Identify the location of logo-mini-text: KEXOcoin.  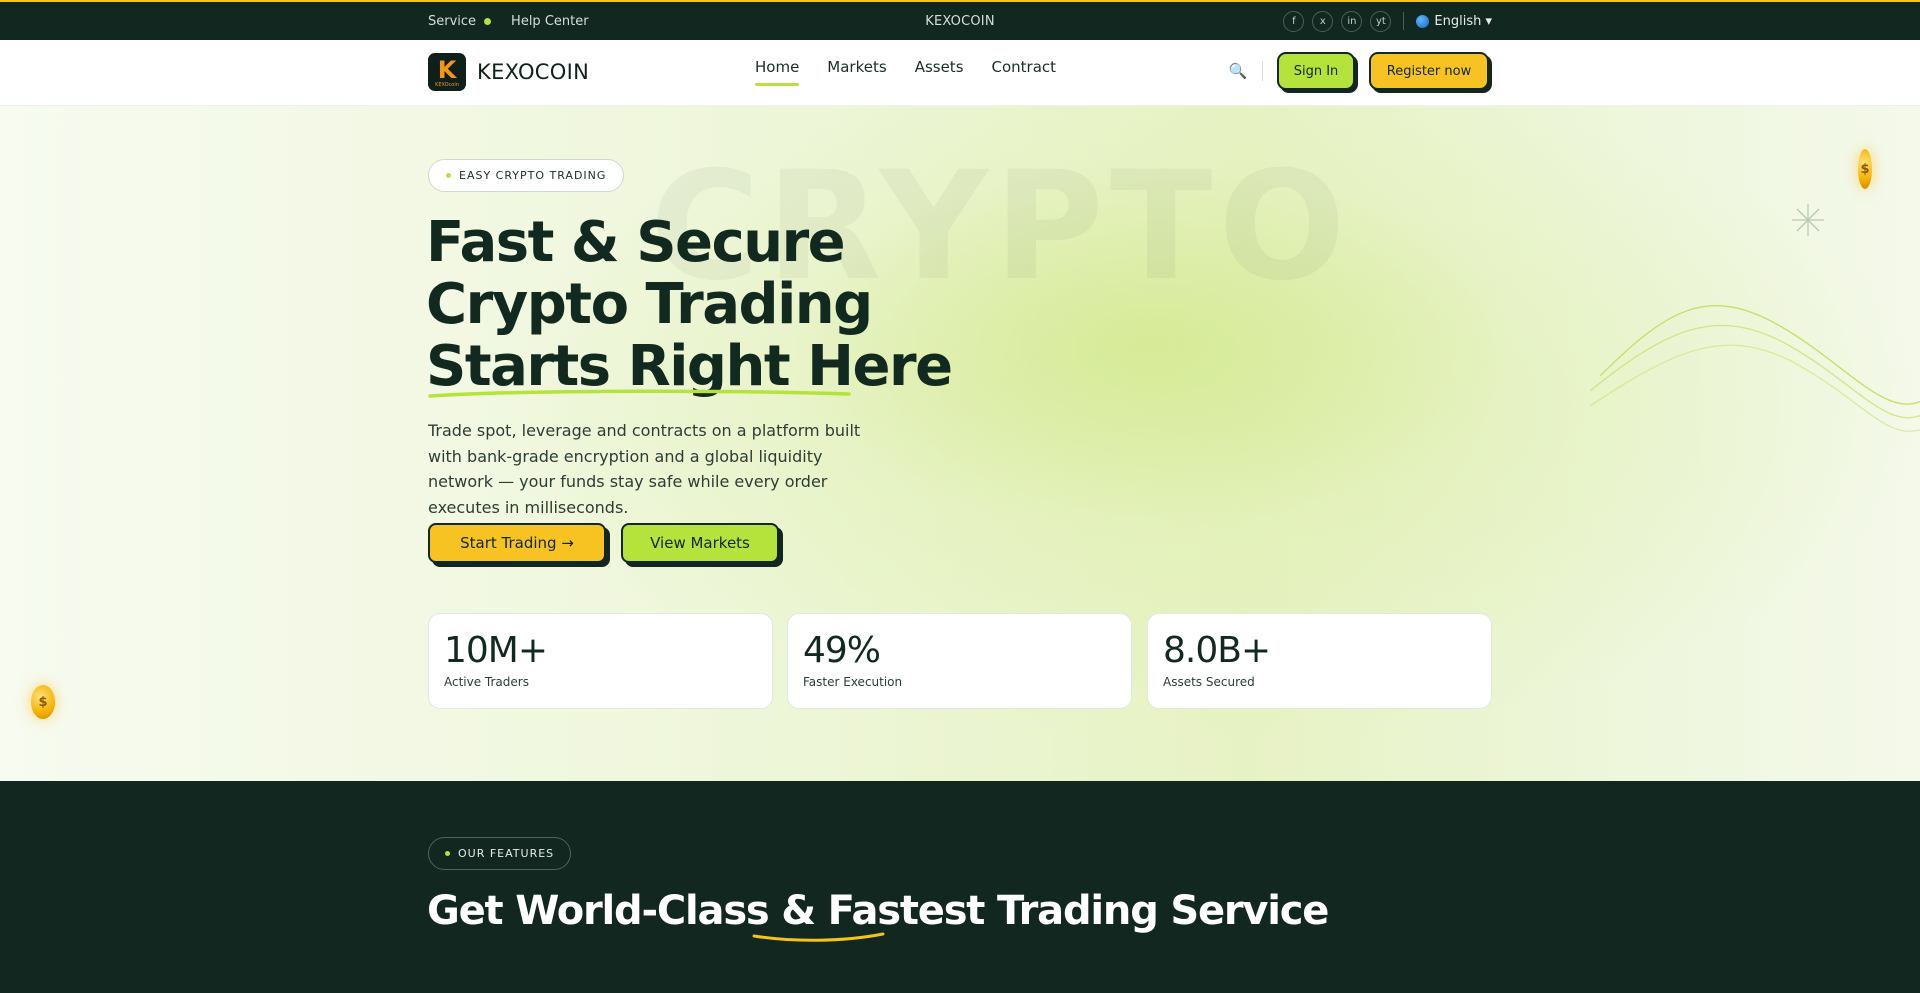
(447, 85).